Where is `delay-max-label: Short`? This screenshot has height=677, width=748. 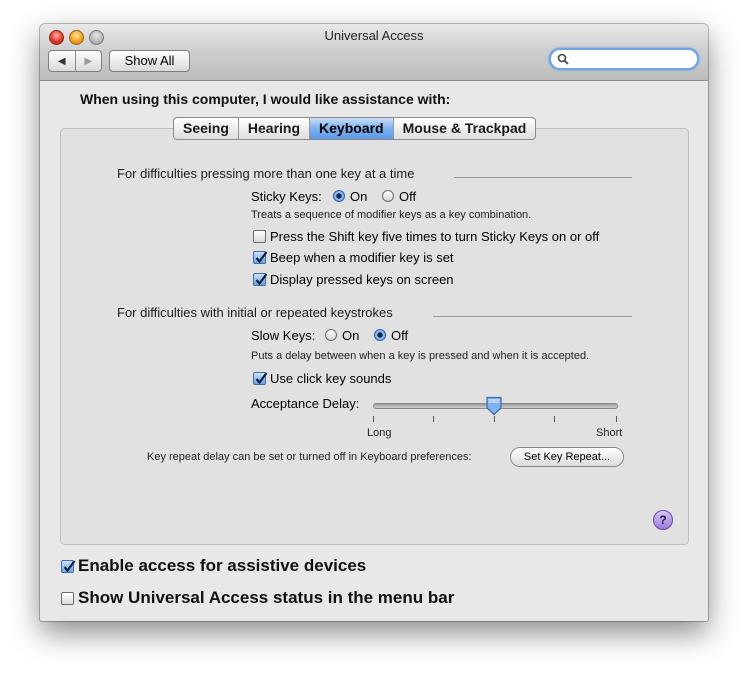
delay-max-label: Short is located at coordinates (609, 433).